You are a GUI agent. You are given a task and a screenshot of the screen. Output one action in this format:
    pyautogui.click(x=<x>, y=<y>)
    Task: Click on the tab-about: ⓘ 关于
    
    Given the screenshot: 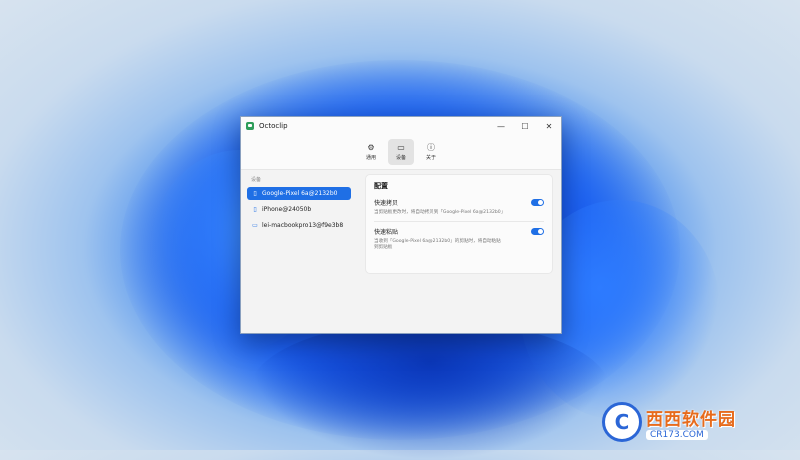 What is the action you would take?
    pyautogui.click(x=431, y=152)
    